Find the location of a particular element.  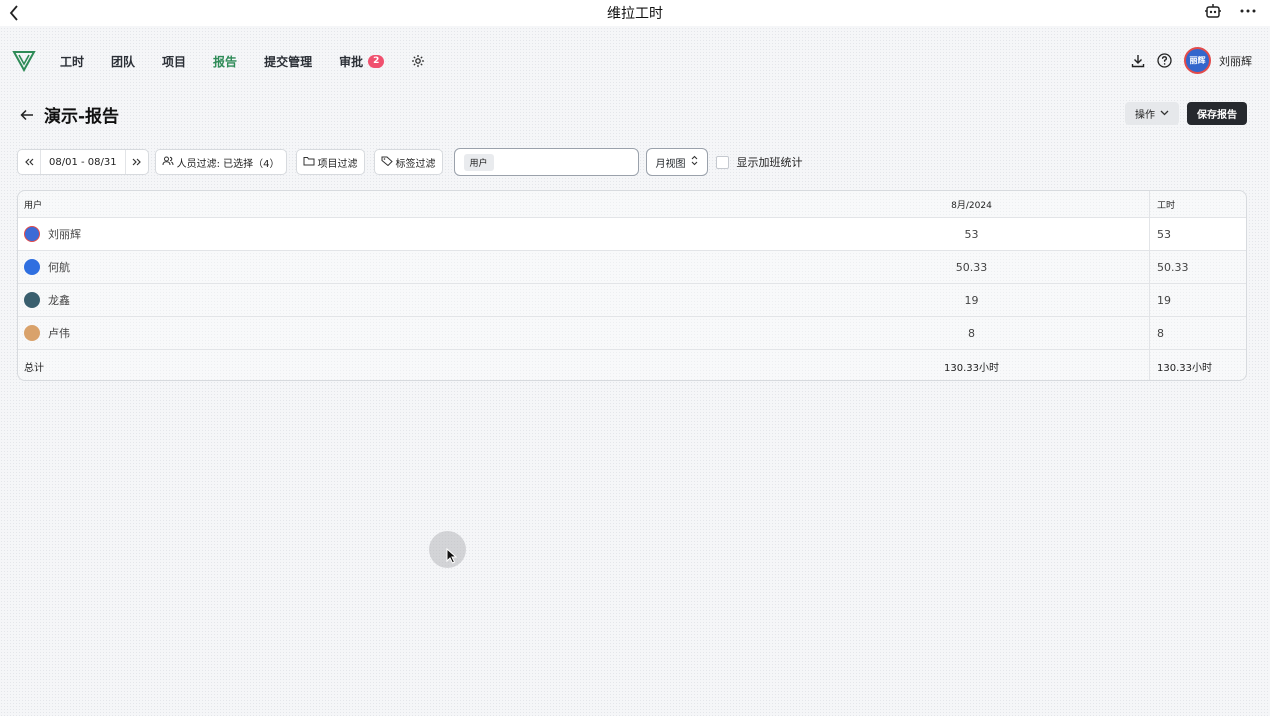

date-range: 08/01 - 08/31 is located at coordinates (83, 162).